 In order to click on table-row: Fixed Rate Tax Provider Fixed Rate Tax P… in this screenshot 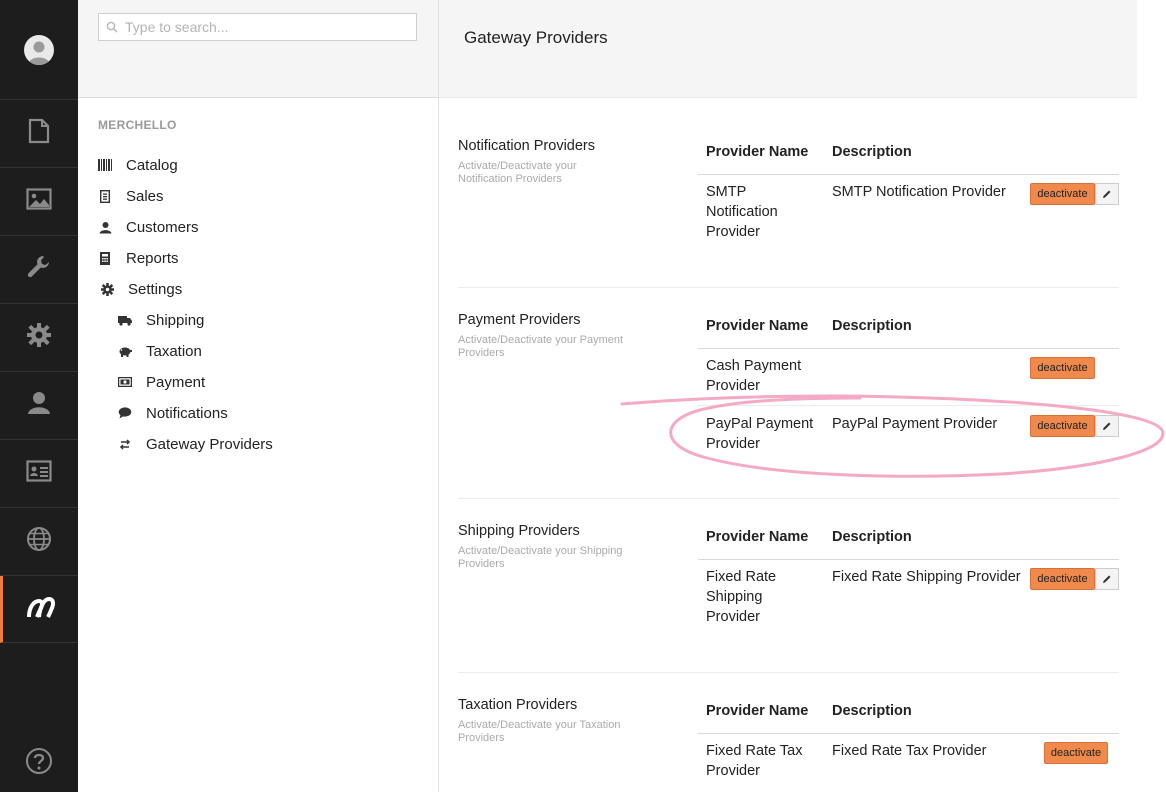, I will do `click(908, 762)`.